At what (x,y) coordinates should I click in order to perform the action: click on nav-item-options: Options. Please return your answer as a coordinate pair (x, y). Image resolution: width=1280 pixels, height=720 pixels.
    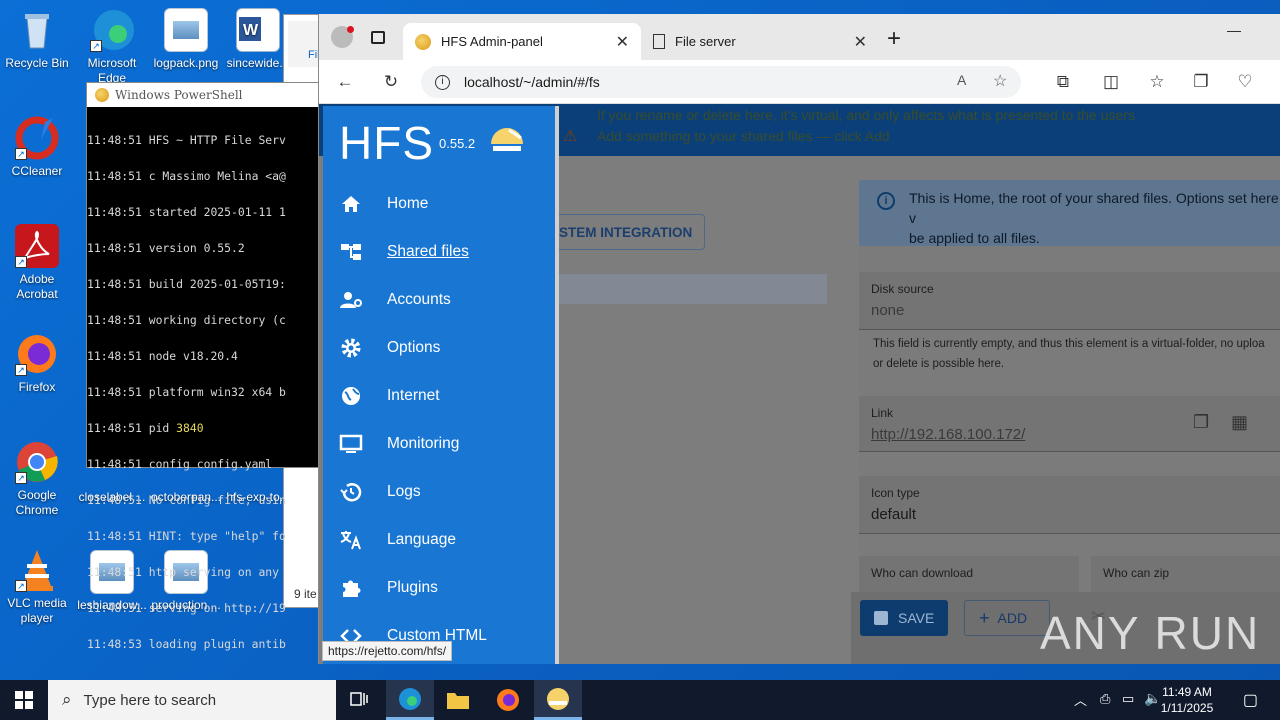
    Looking at the image, I should click on (439, 348).